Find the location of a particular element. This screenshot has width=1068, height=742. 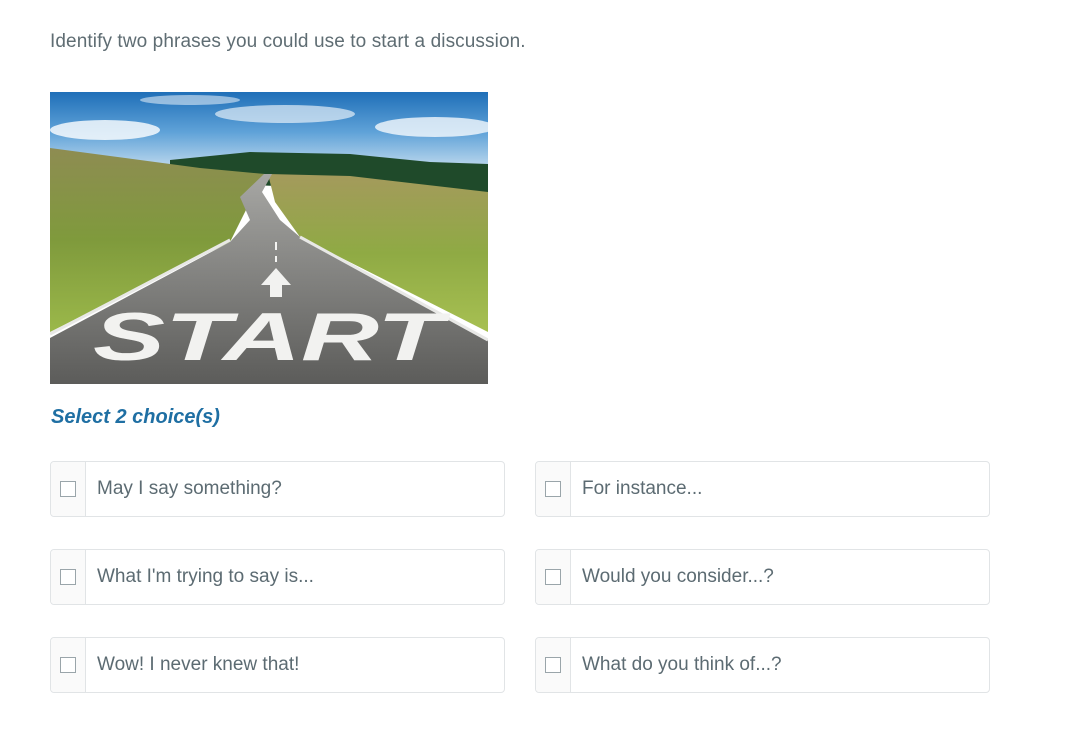

choice-option: Would you consider...? is located at coordinates (762, 577).